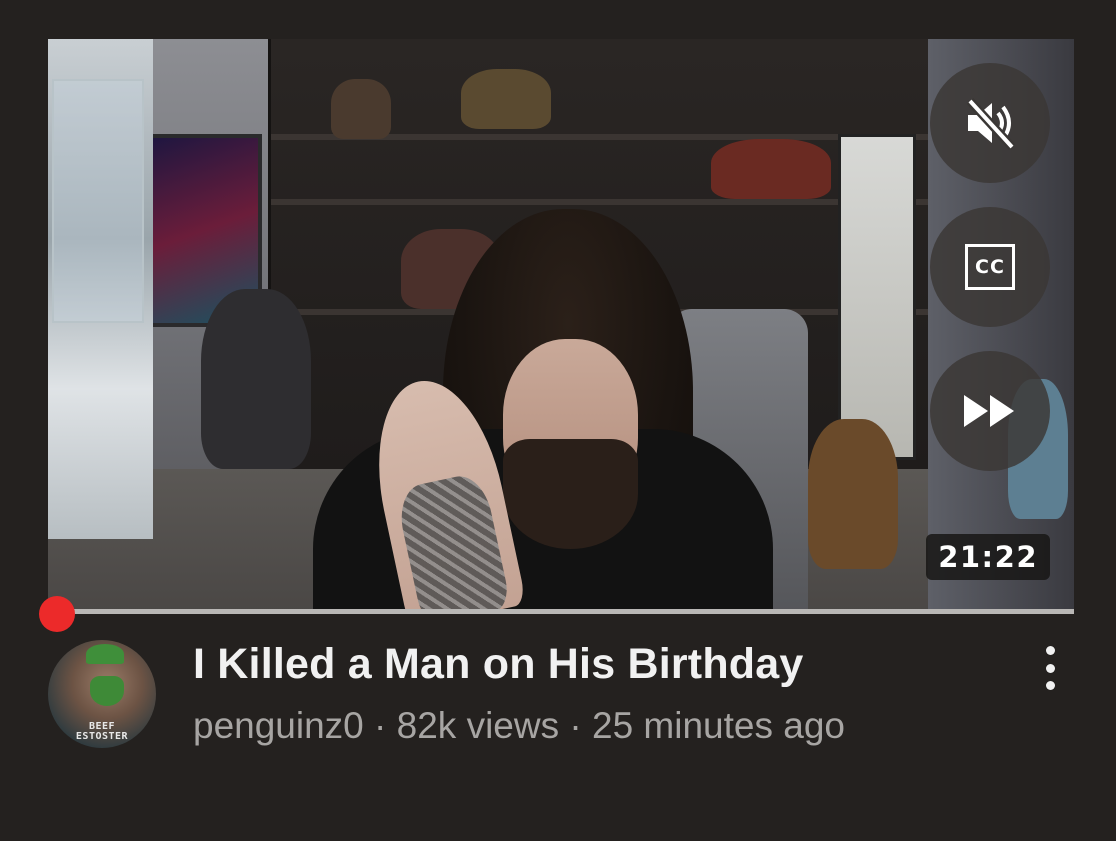 Image resolution: width=1116 pixels, height=841 pixels. I want to click on channel-avatar: BEEF ESTOSTER, so click(102, 694).